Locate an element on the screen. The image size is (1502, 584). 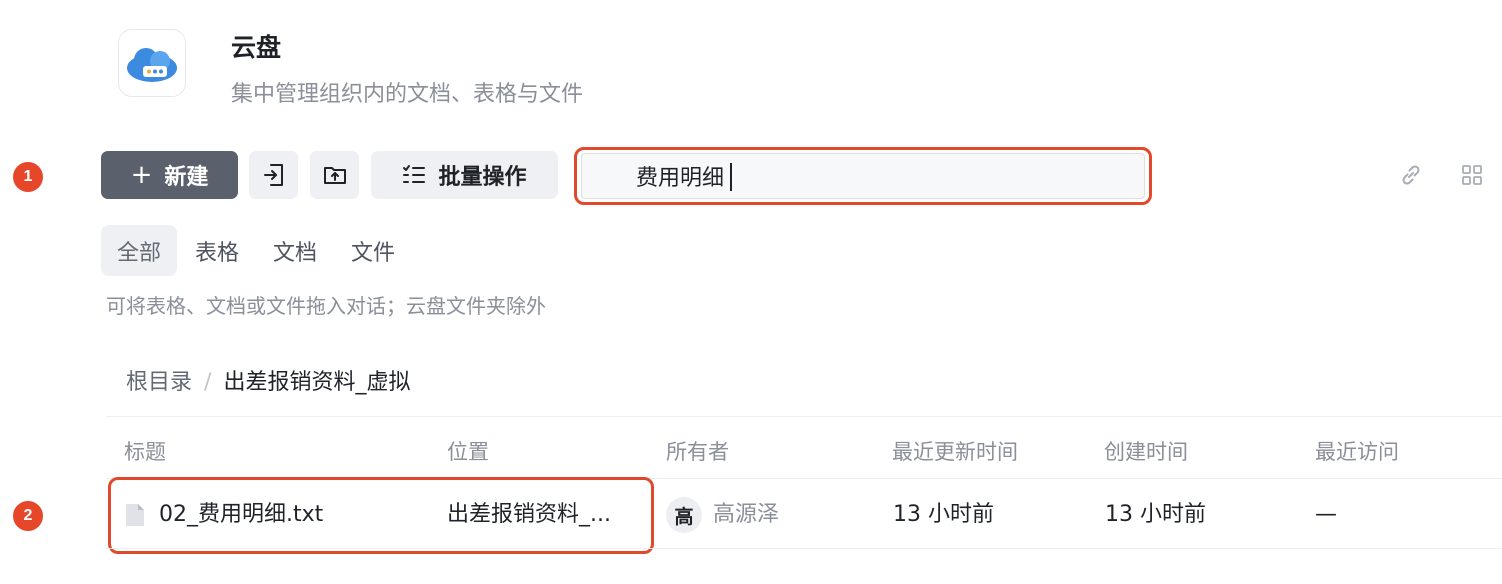
breadcrumb-root: 根目录 is located at coordinates (159, 383).